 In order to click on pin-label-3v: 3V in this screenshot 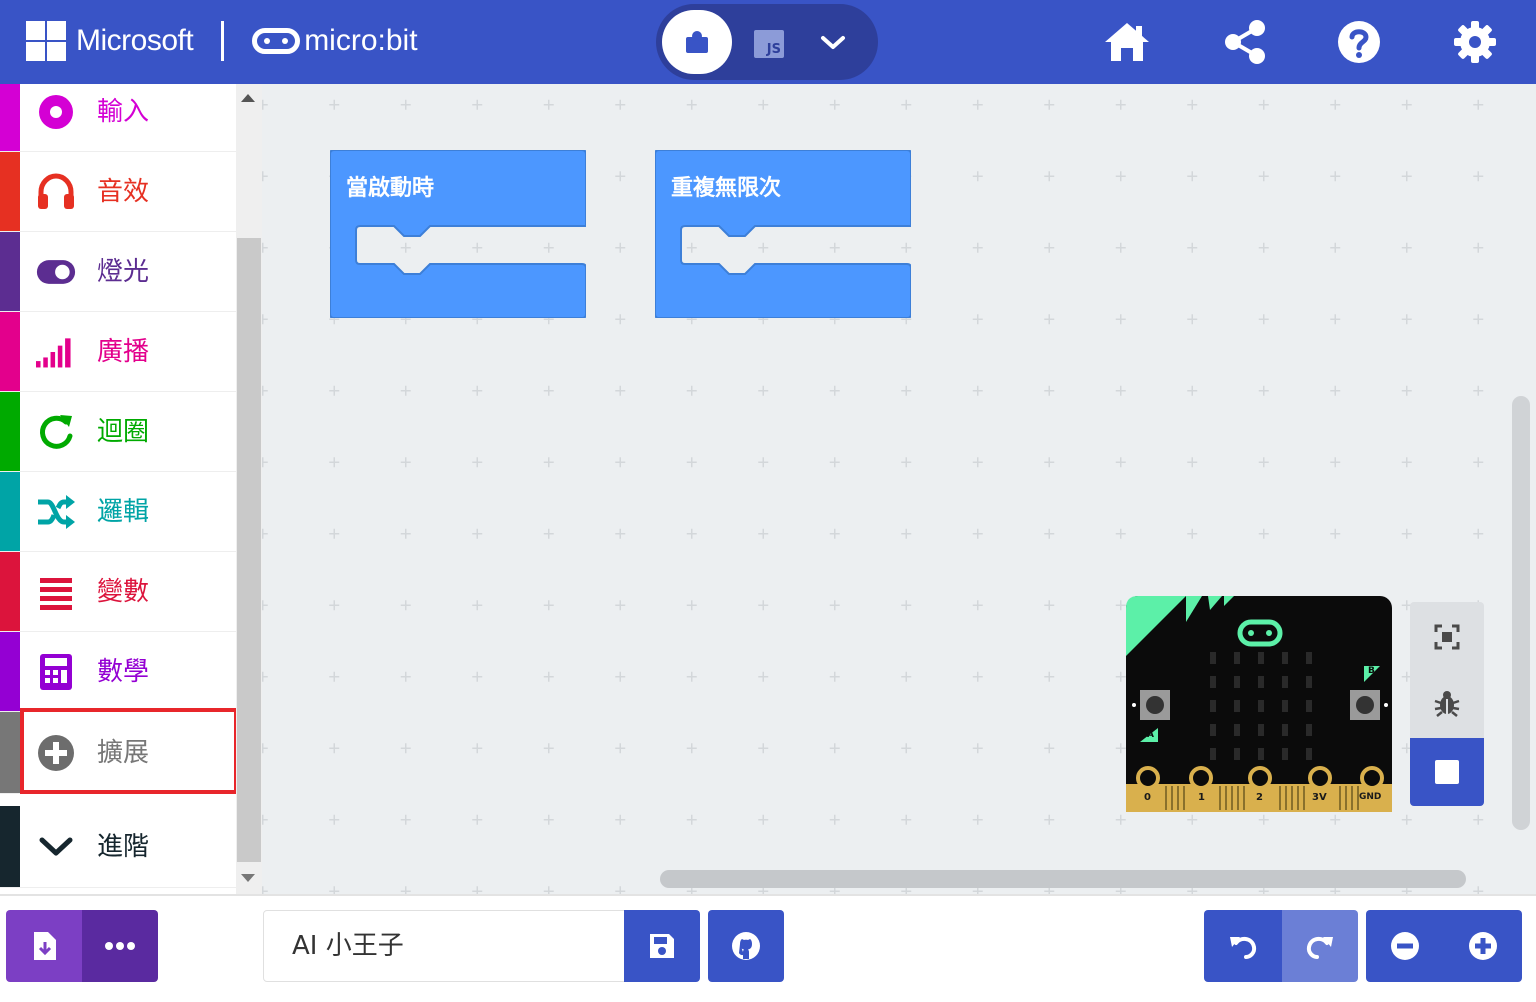, I will do `click(1319, 797)`.